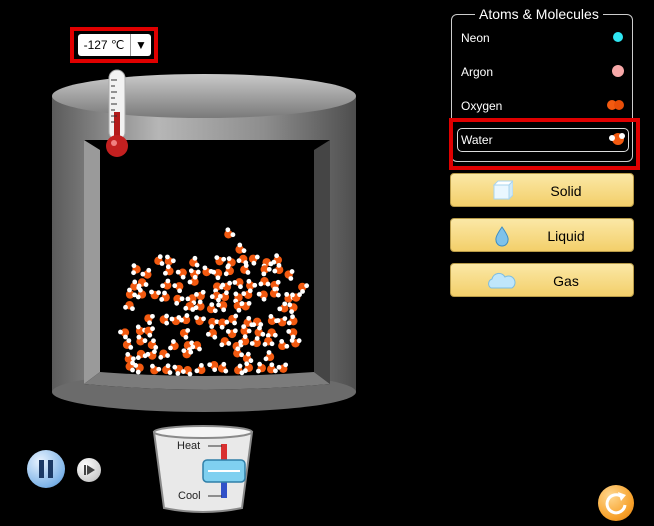 The height and width of the screenshot is (526, 654). I want to click on triangle-down-icon: ▼, so click(141, 45).